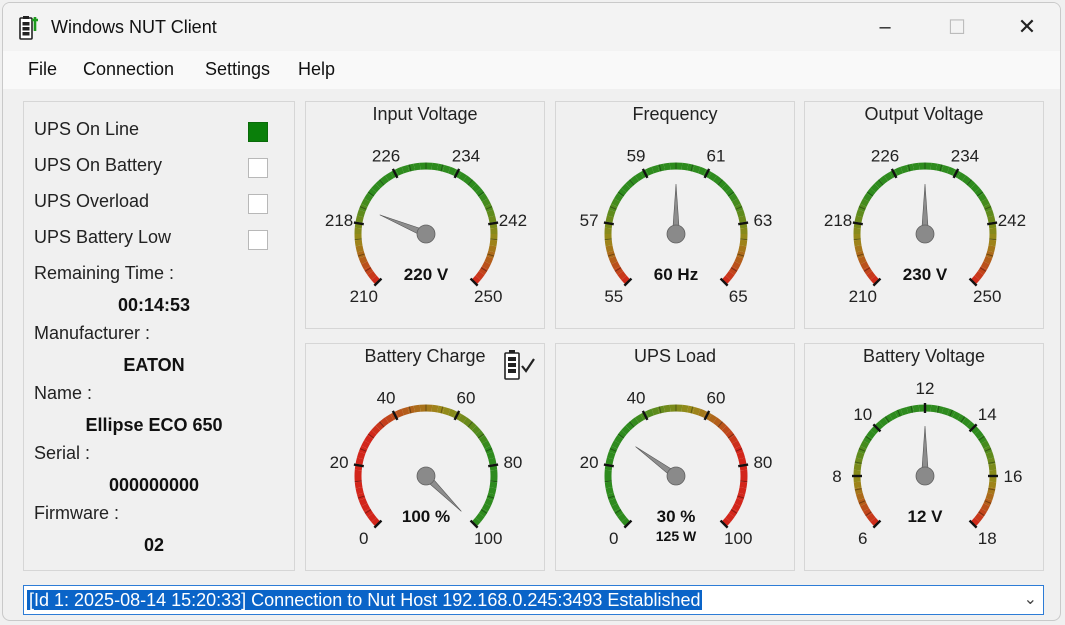  Describe the element at coordinates (924, 215) in the screenshot. I see `gauge-output-voltage: Output Voltage 210 218 226 234 242 250 230 V` at that location.